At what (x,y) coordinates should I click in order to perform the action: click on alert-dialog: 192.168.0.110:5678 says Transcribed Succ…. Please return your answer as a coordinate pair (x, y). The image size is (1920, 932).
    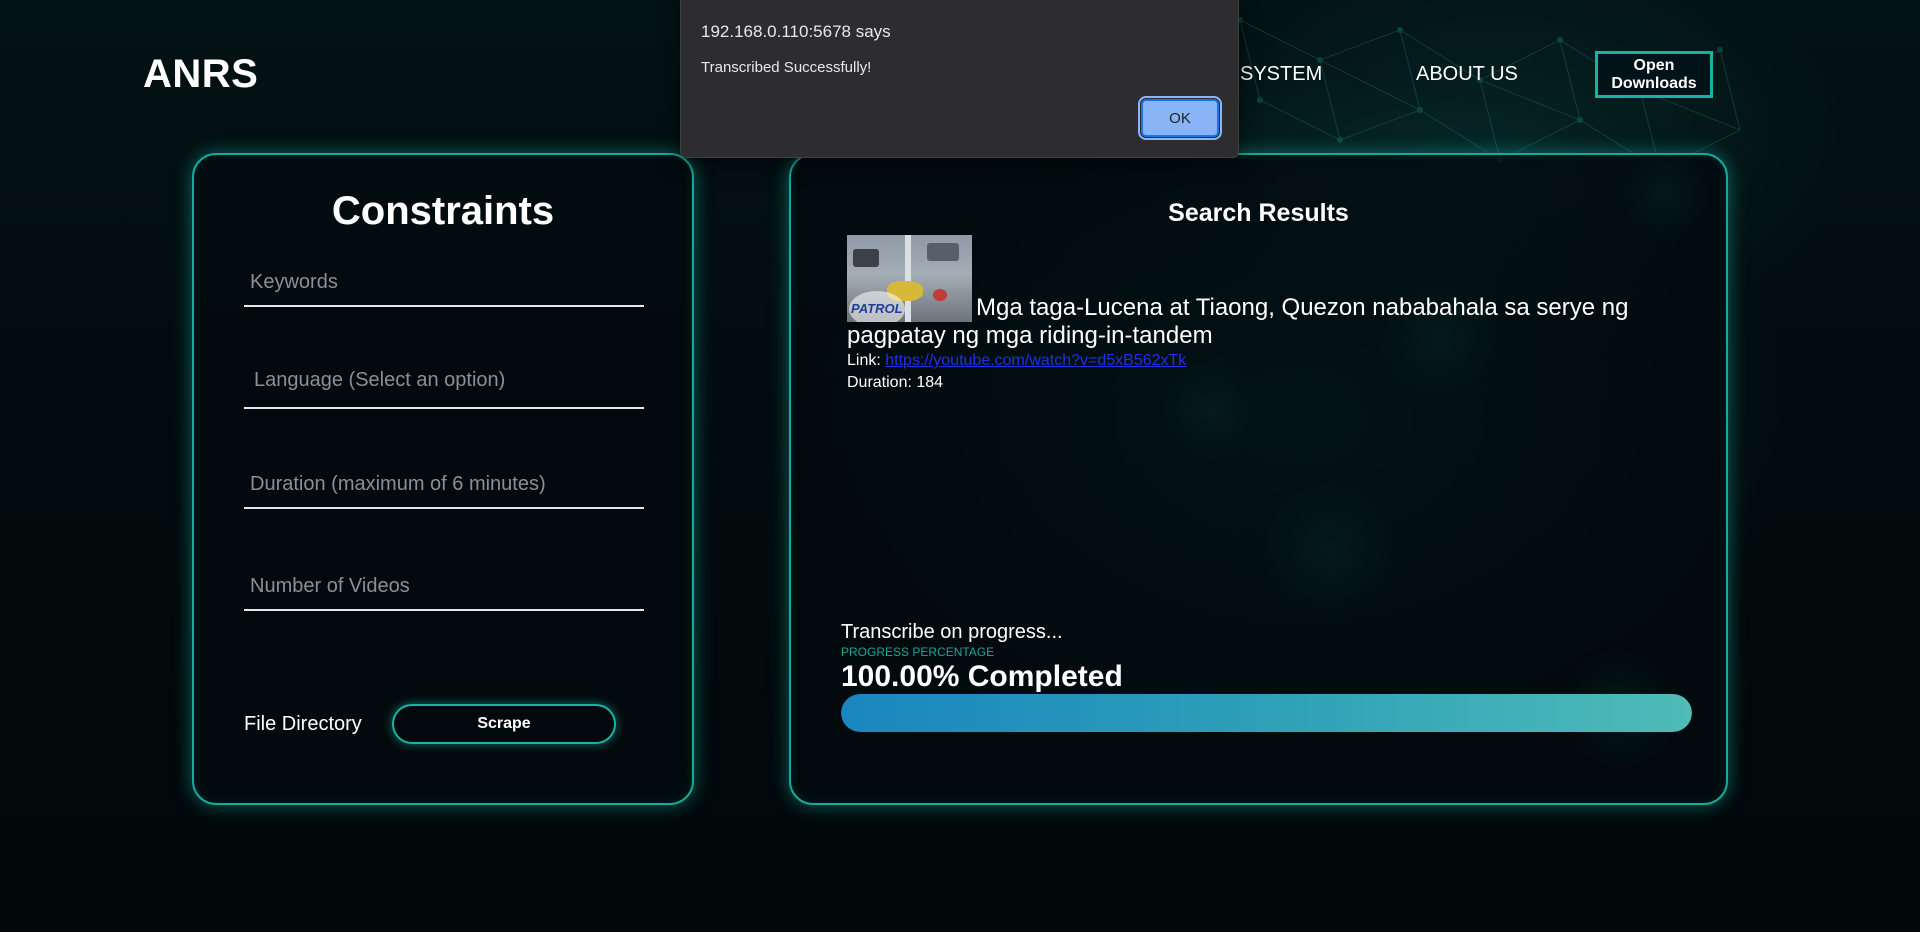
    Looking at the image, I should click on (959, 79).